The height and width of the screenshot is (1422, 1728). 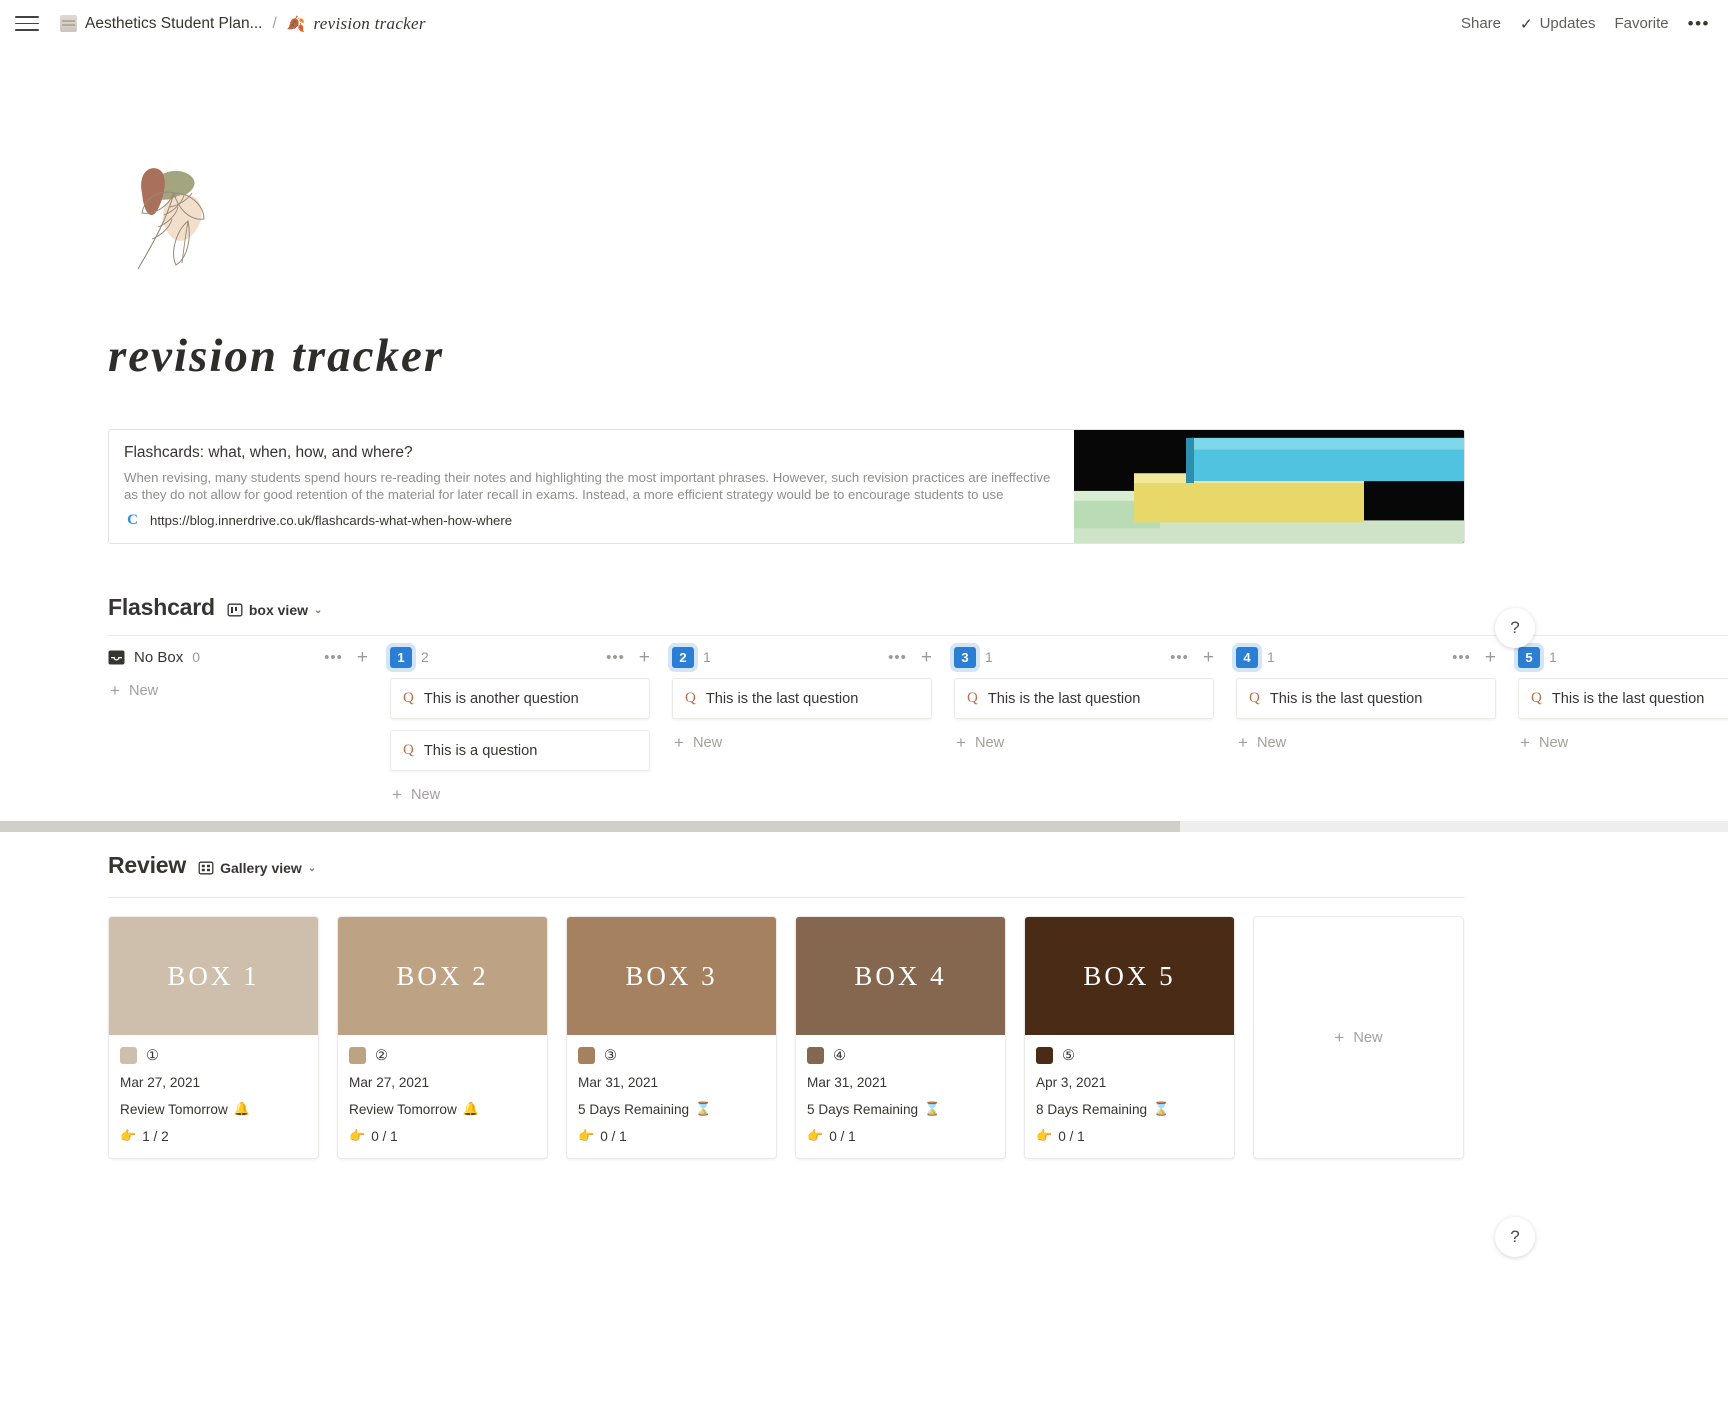 I want to click on updates-button: Updates, so click(x=1568, y=23).